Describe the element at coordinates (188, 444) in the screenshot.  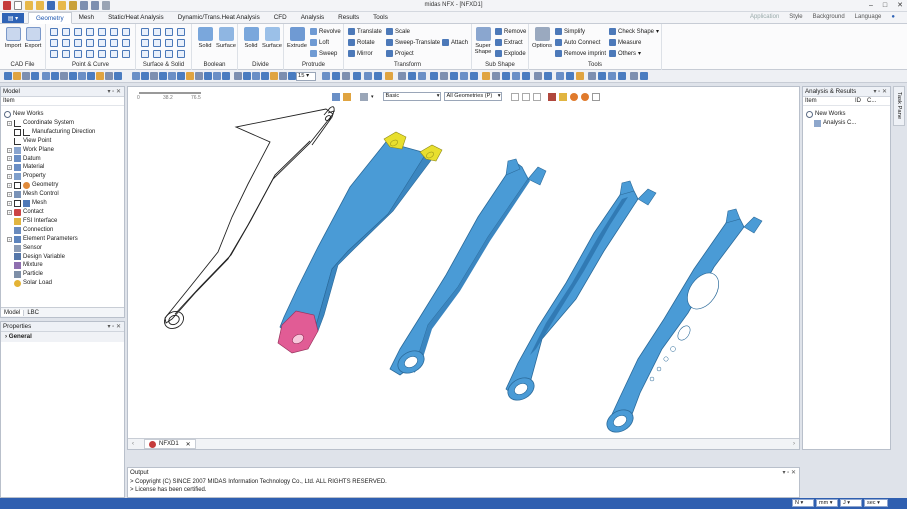
I see `close-tab-icon: ✕` at that location.